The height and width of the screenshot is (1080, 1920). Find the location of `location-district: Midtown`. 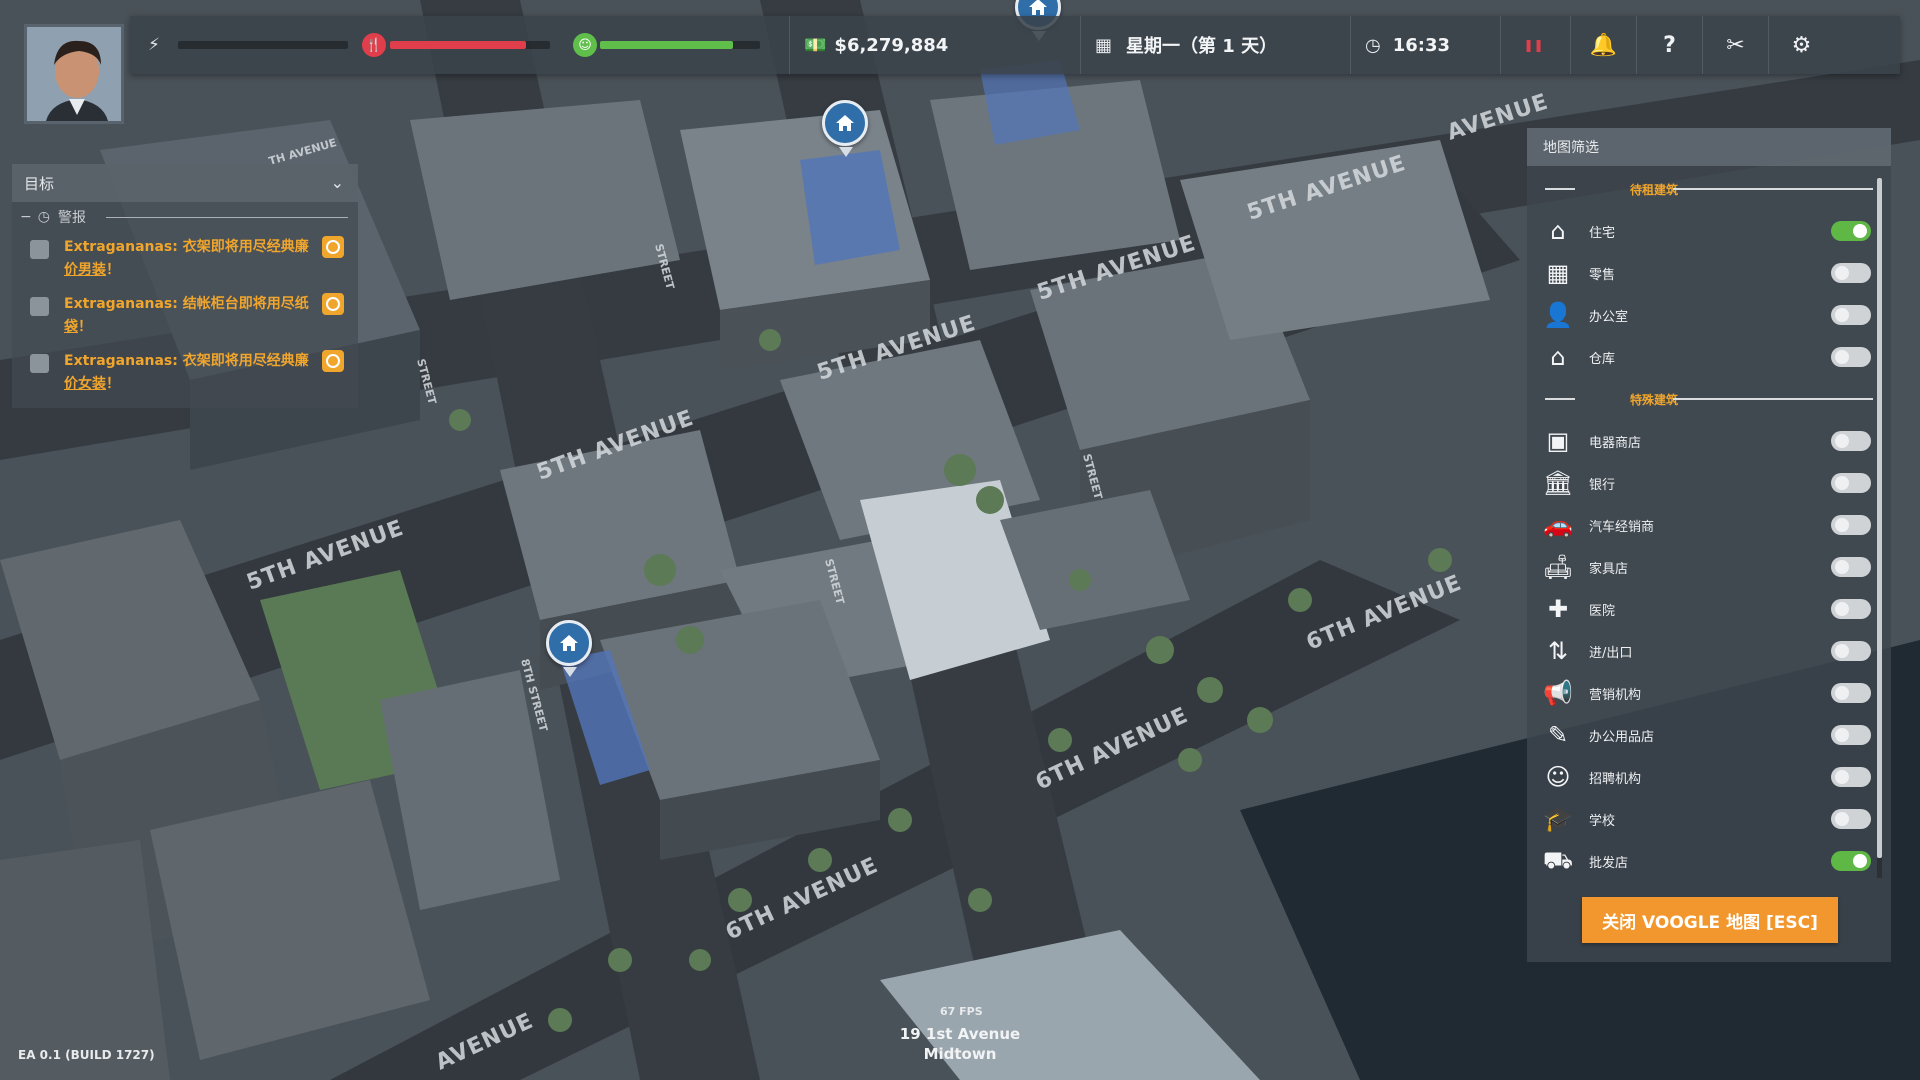

location-district: Midtown is located at coordinates (960, 1054).